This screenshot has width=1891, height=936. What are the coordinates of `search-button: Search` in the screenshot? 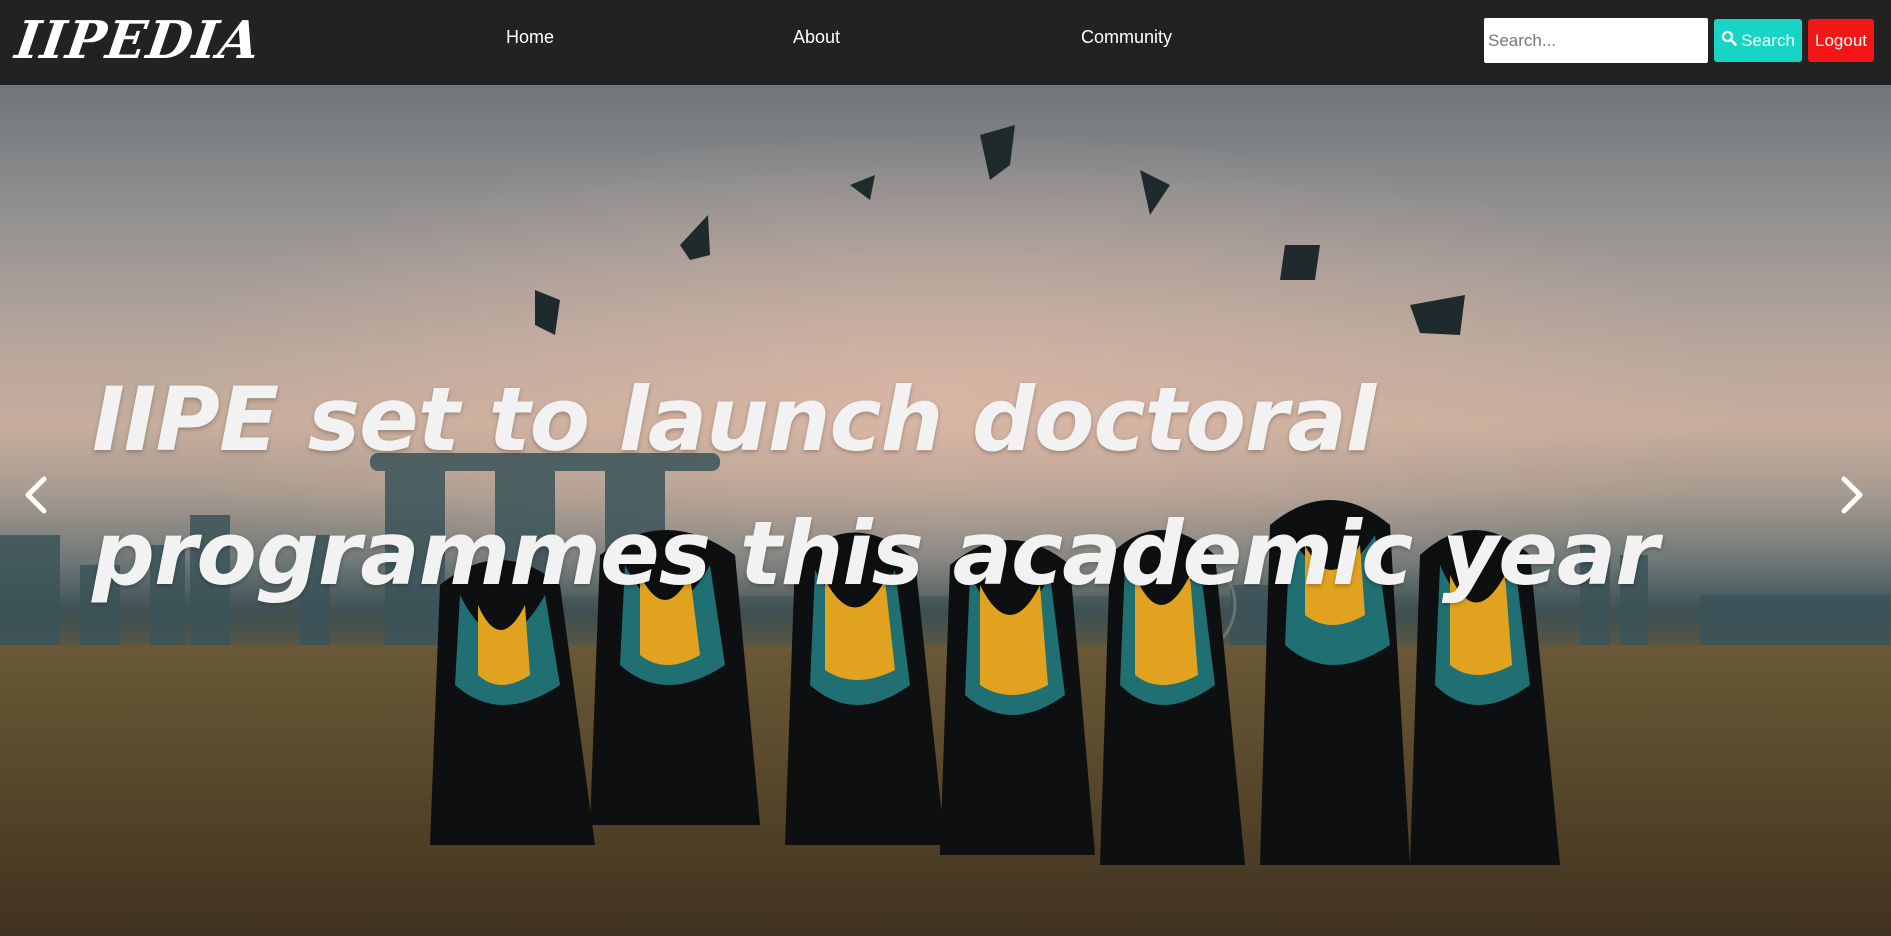 It's located at (1758, 40).